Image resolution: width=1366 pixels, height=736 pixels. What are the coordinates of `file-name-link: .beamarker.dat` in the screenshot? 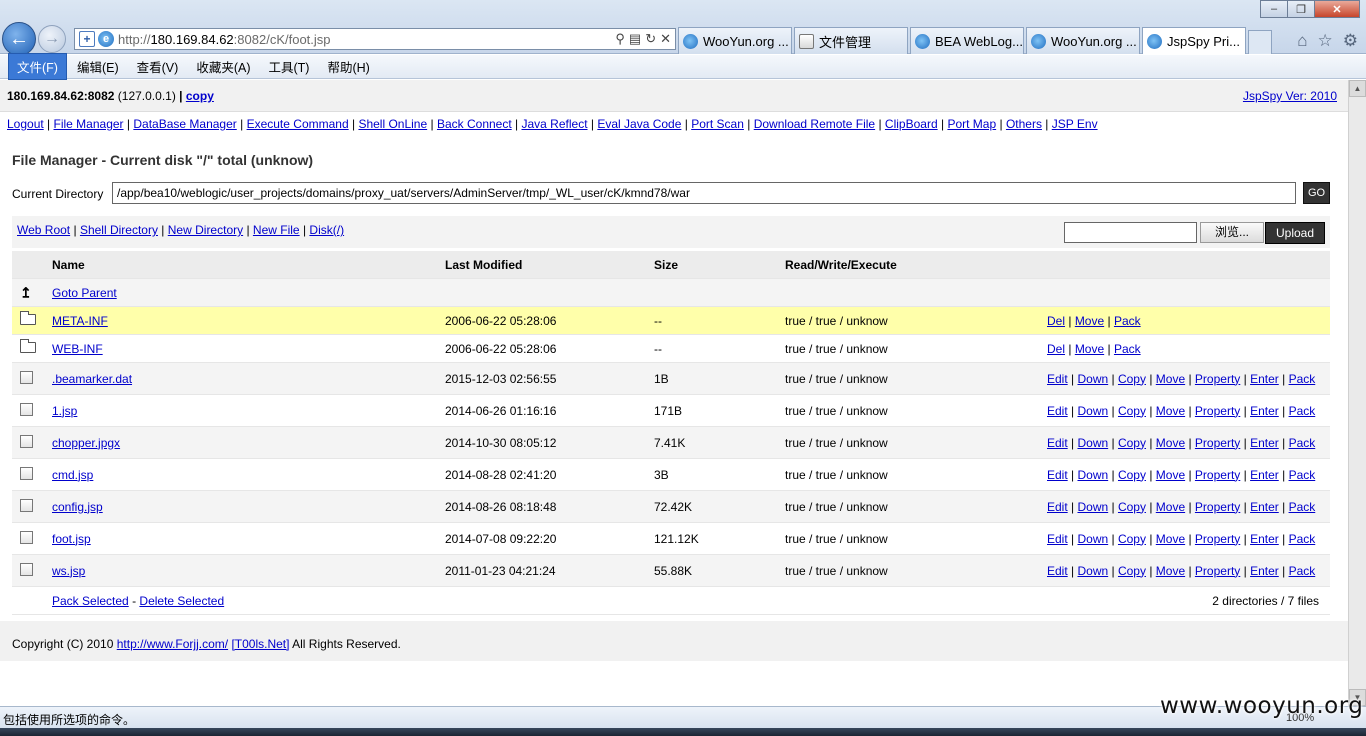 It's located at (92, 379).